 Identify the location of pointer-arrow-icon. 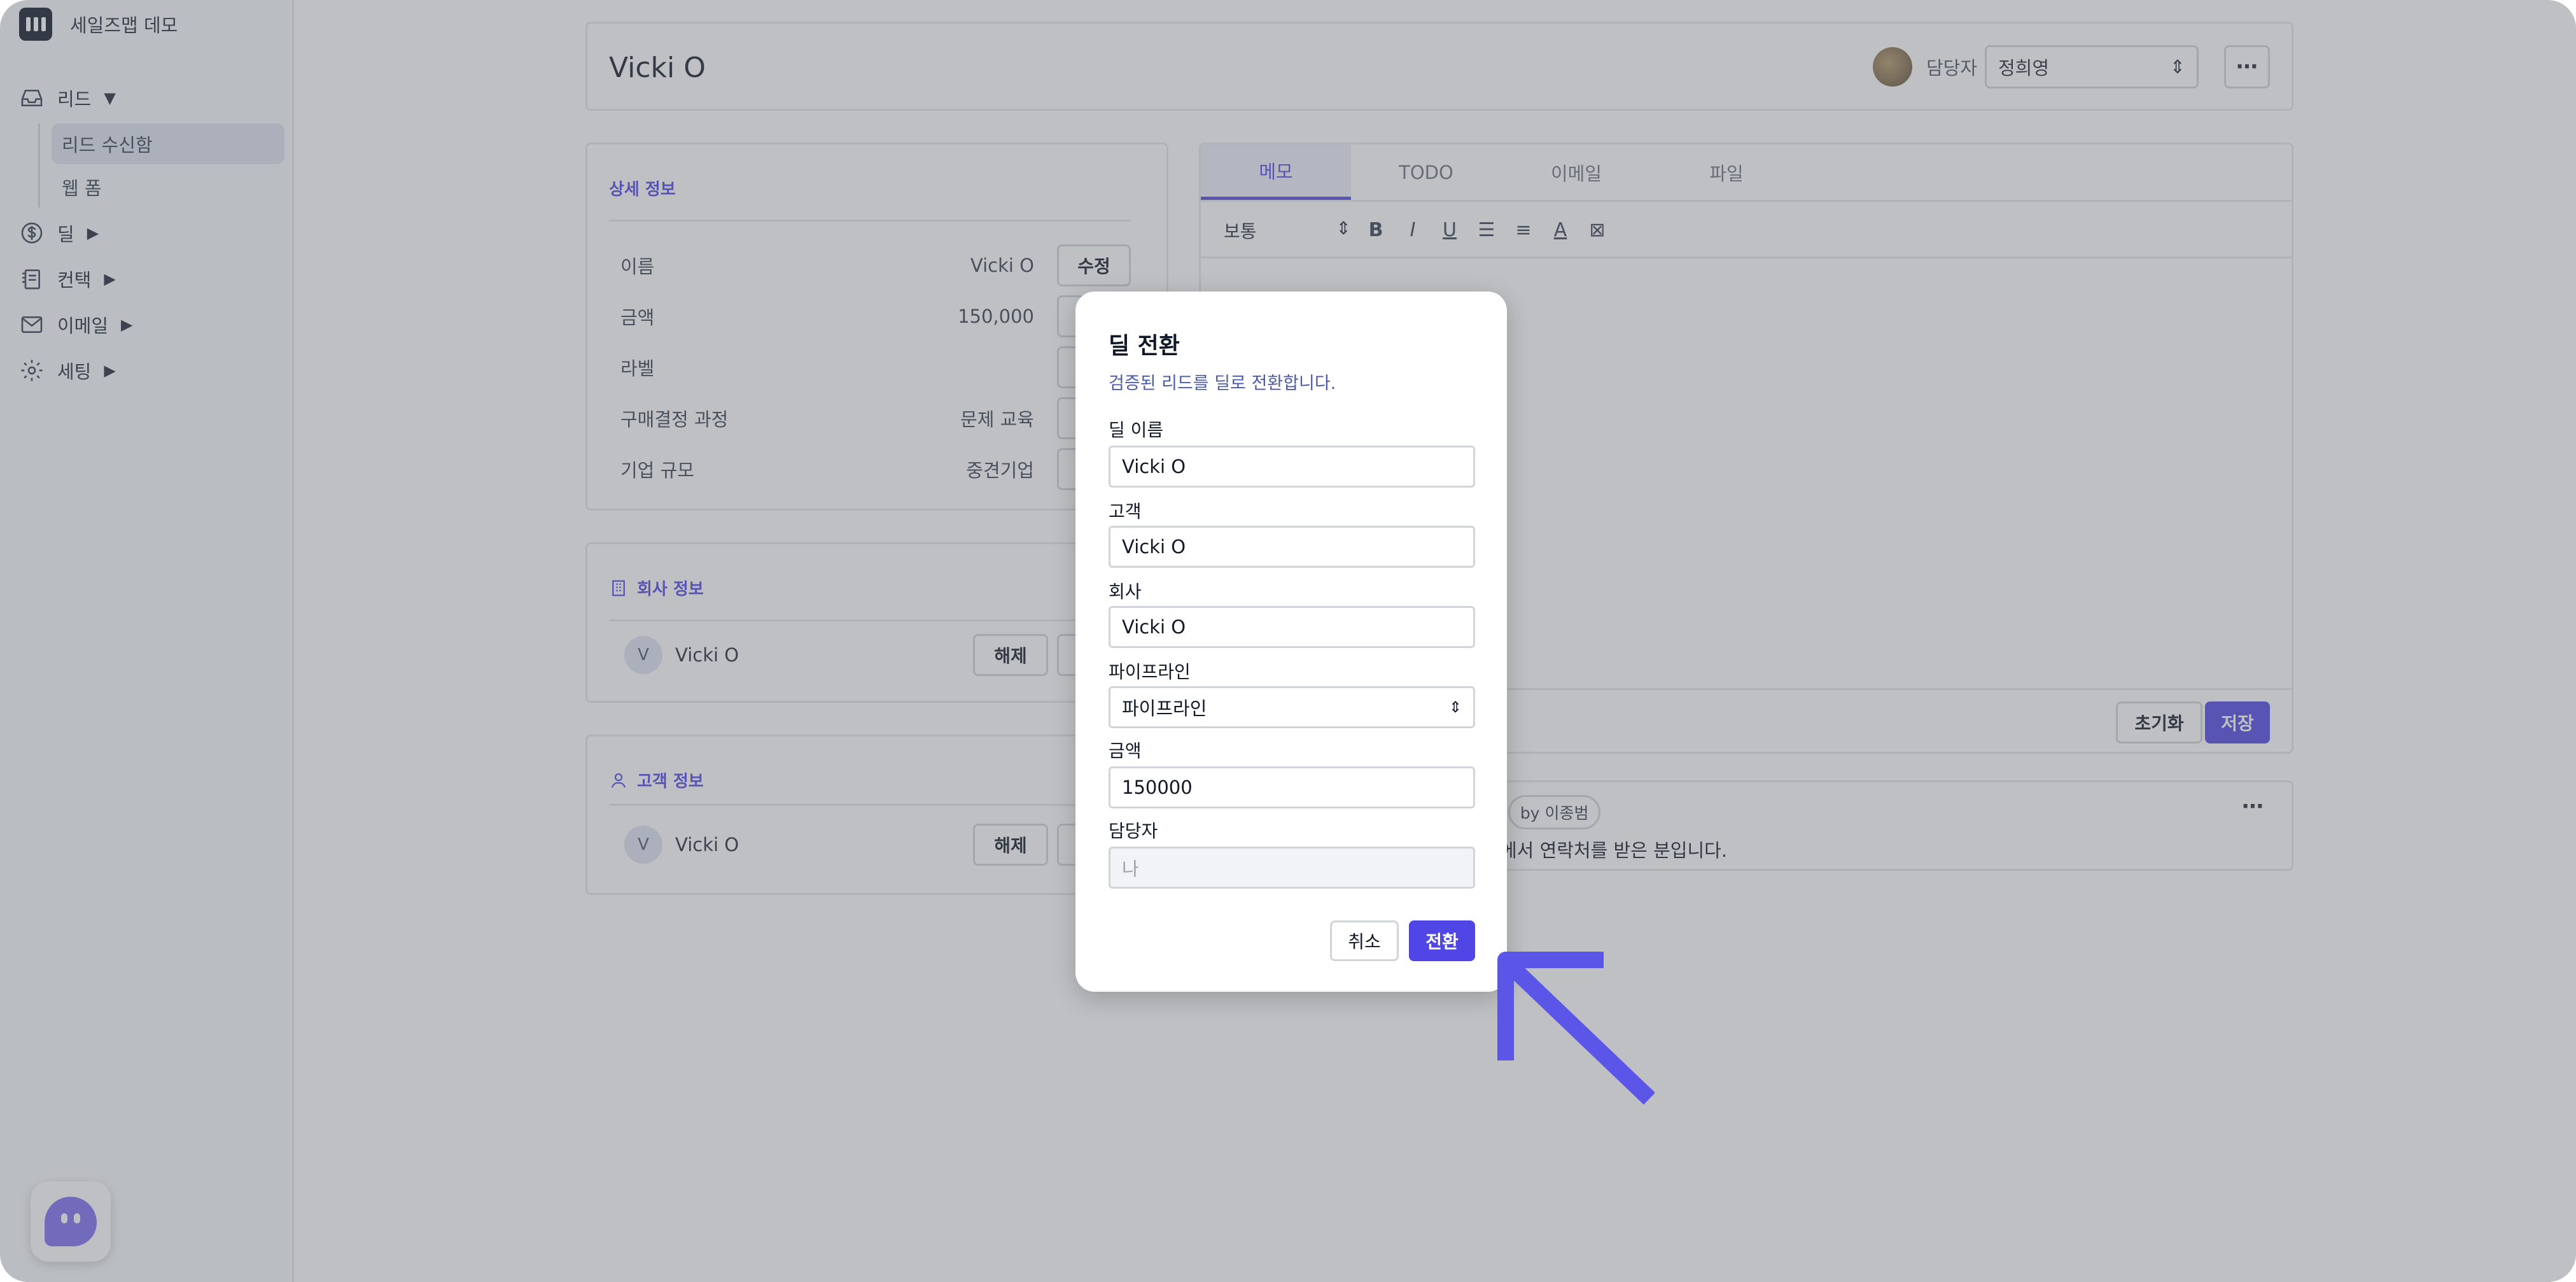
(1576, 1028).